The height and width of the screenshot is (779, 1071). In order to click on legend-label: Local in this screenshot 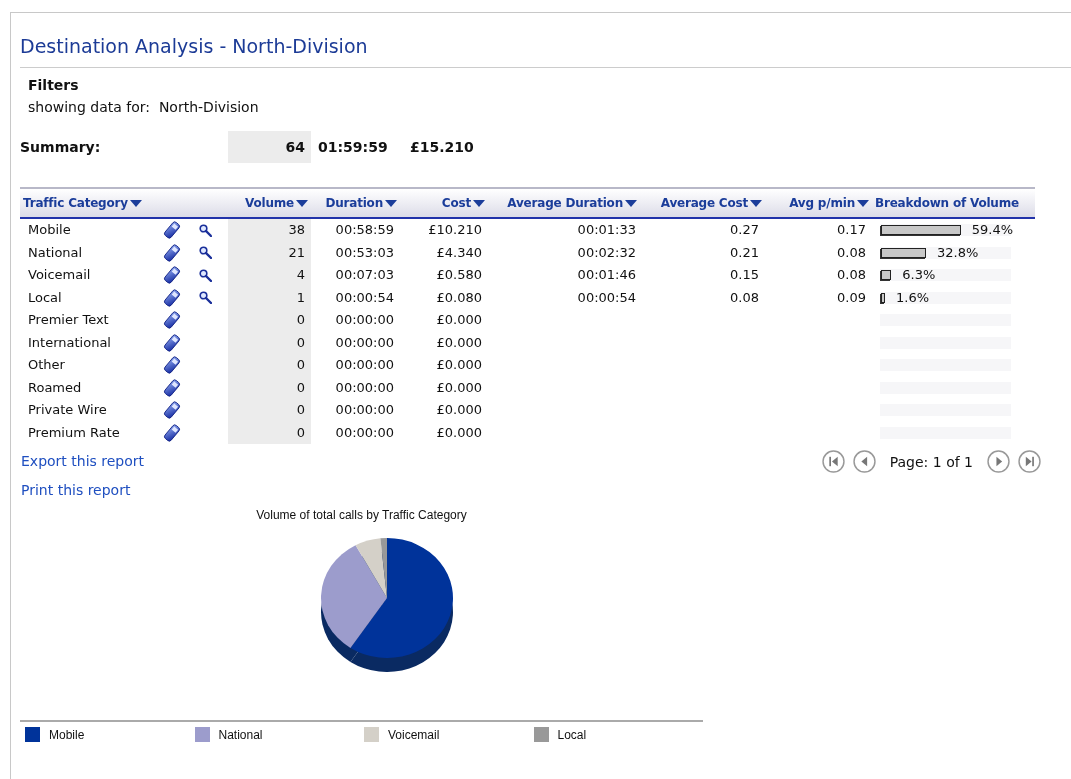, I will do `click(572, 734)`.